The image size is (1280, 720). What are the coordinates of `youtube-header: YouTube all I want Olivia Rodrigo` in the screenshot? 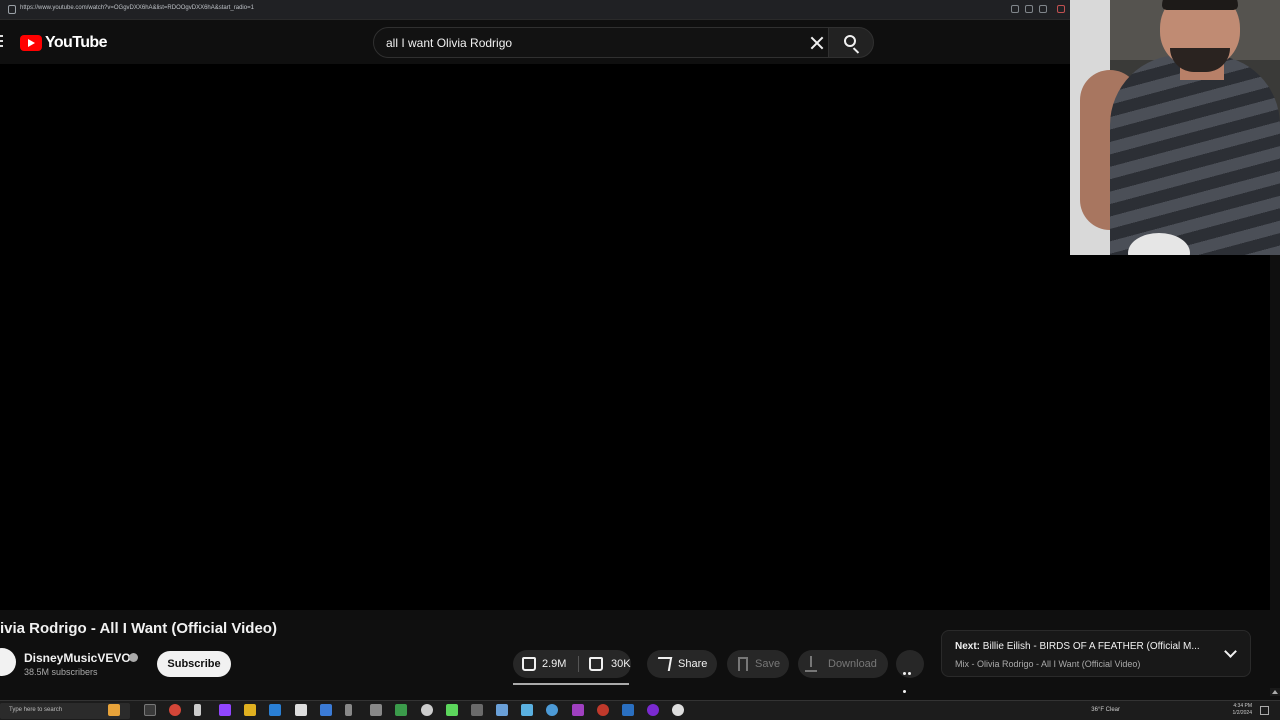 It's located at (535, 42).